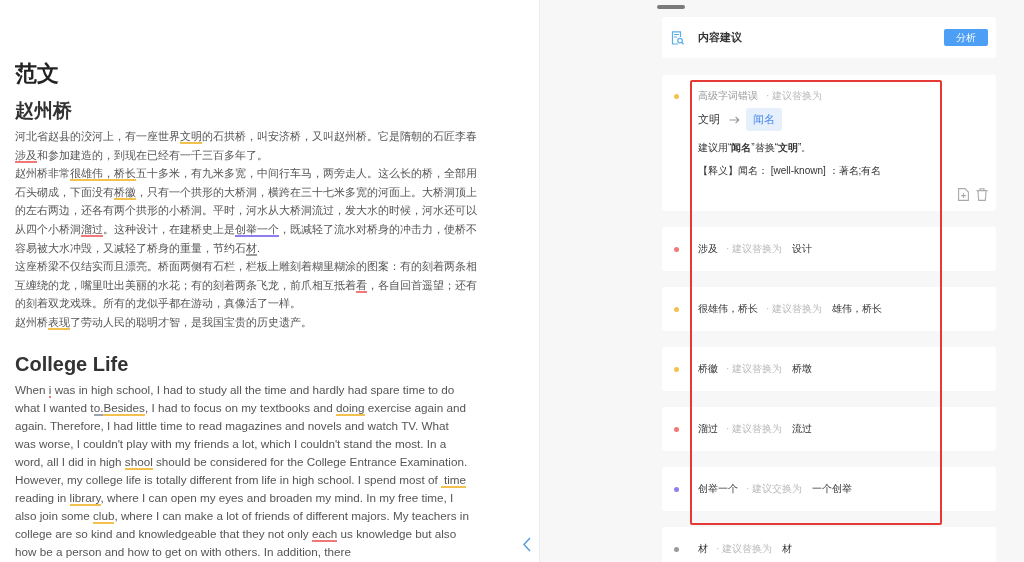 This screenshot has width=1024, height=562. What do you see at coordinates (755, 148) in the screenshot?
I see `advice-text: 建议用“闻名”替换“文明”。` at bounding box center [755, 148].